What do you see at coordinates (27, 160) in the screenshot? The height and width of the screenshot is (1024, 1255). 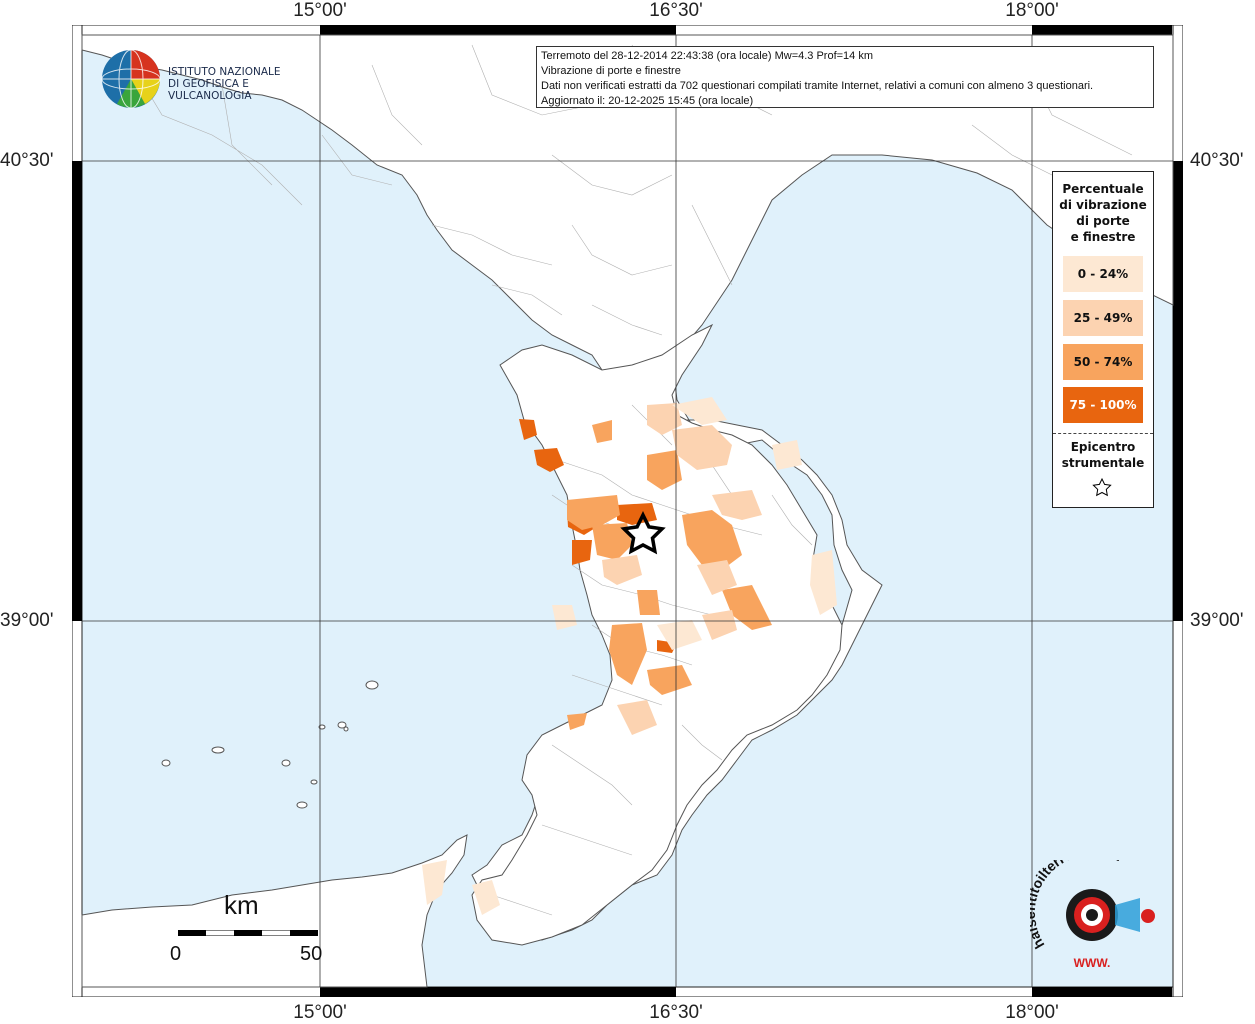 I see `lat-tick-left-1: 40°30'` at bounding box center [27, 160].